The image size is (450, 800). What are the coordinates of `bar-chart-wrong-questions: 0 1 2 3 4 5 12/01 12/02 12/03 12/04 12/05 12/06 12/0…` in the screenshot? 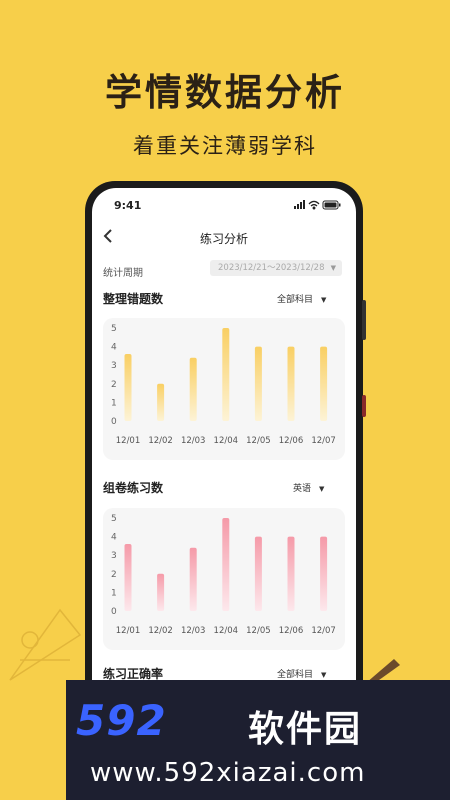 It's located at (223, 385).